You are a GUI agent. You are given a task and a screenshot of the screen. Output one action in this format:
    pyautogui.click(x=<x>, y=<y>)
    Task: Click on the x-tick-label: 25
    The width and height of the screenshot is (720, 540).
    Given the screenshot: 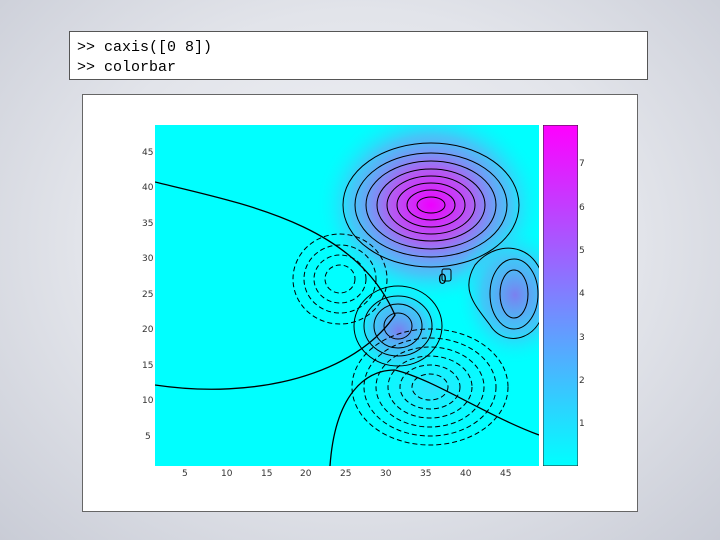 What is the action you would take?
    pyautogui.click(x=346, y=474)
    